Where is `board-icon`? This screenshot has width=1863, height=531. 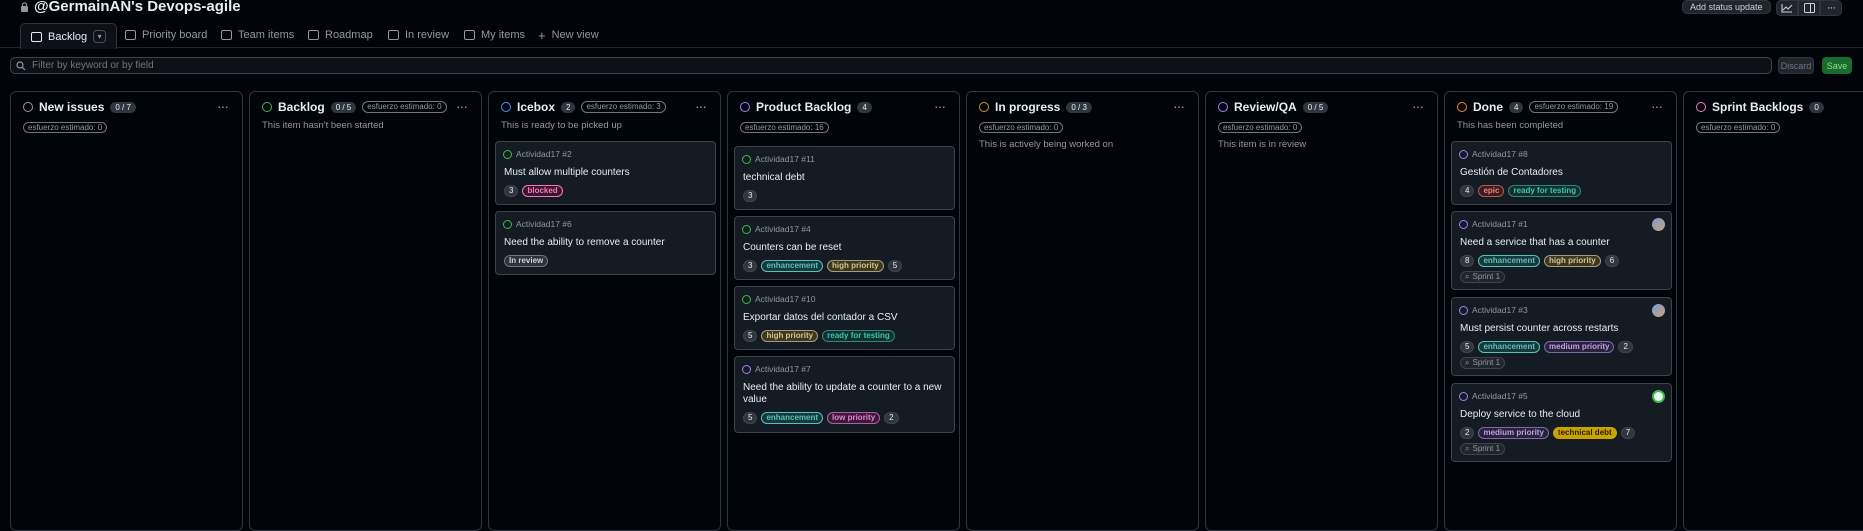 board-icon is located at coordinates (130, 35).